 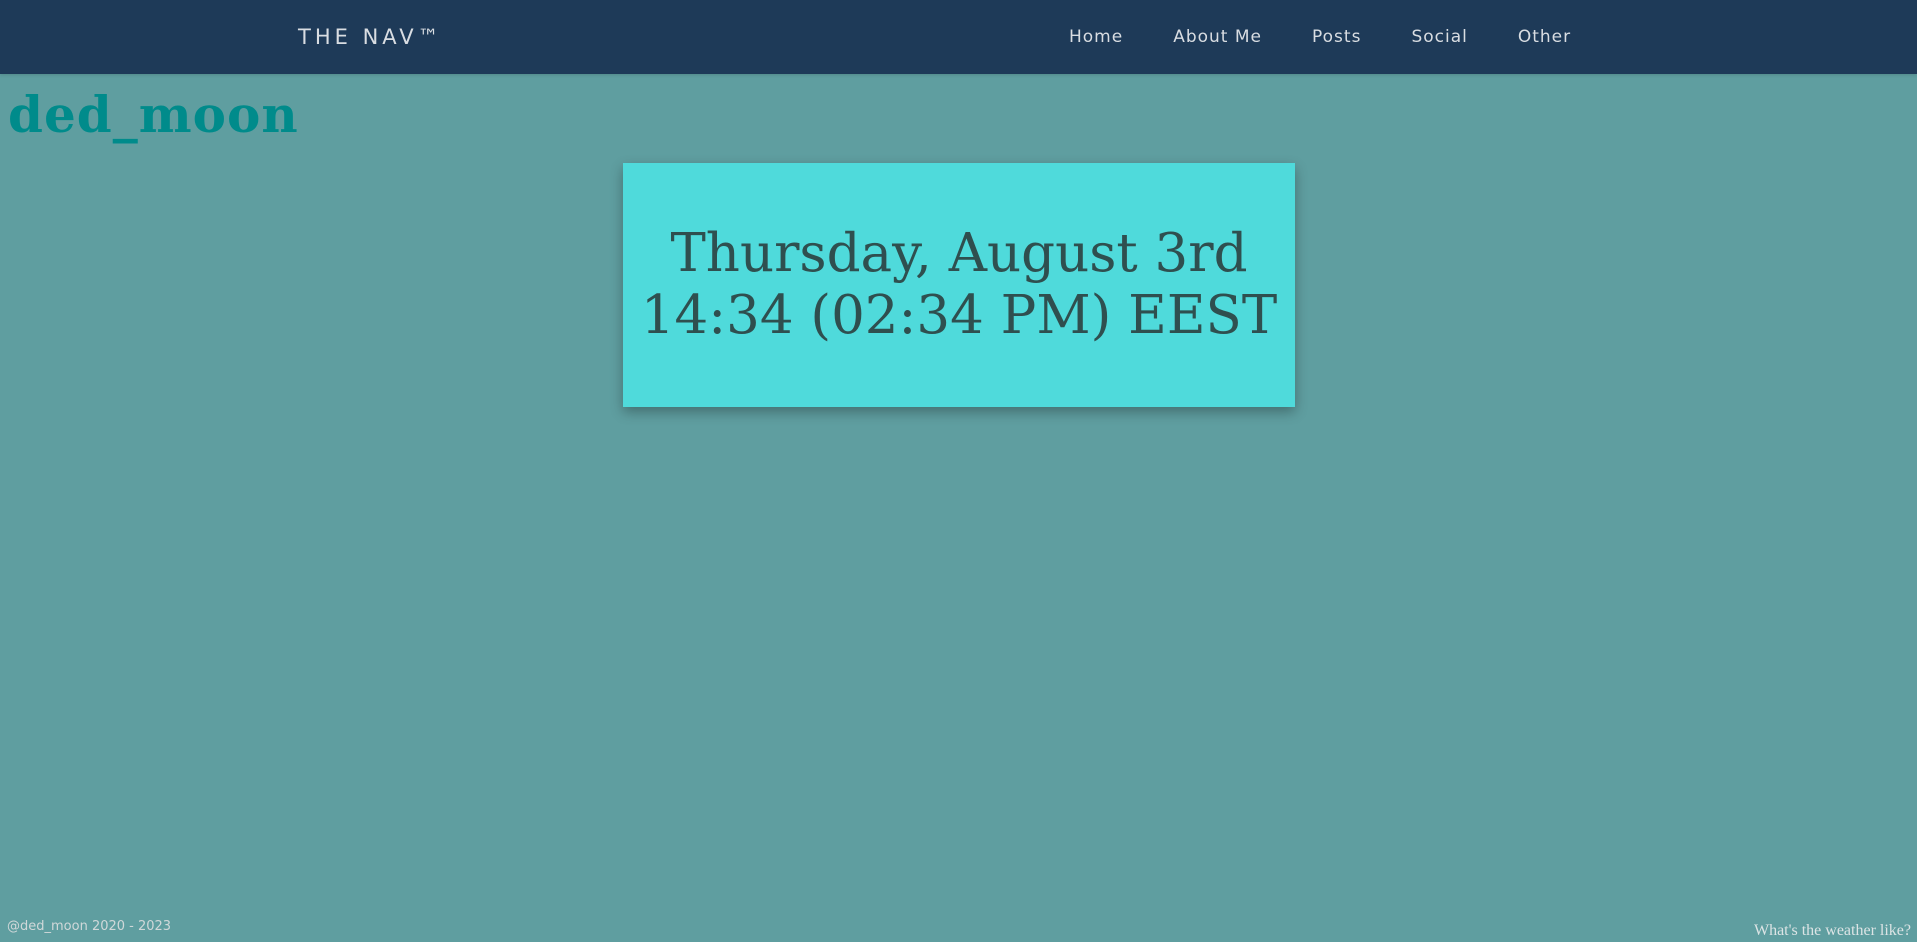 What do you see at coordinates (959, 253) in the screenshot?
I see `current-date: Thursday, August 3rd` at bounding box center [959, 253].